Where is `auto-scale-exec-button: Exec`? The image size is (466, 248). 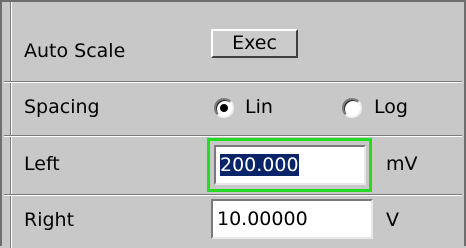
auto-scale-exec-button: Exec is located at coordinates (254, 43).